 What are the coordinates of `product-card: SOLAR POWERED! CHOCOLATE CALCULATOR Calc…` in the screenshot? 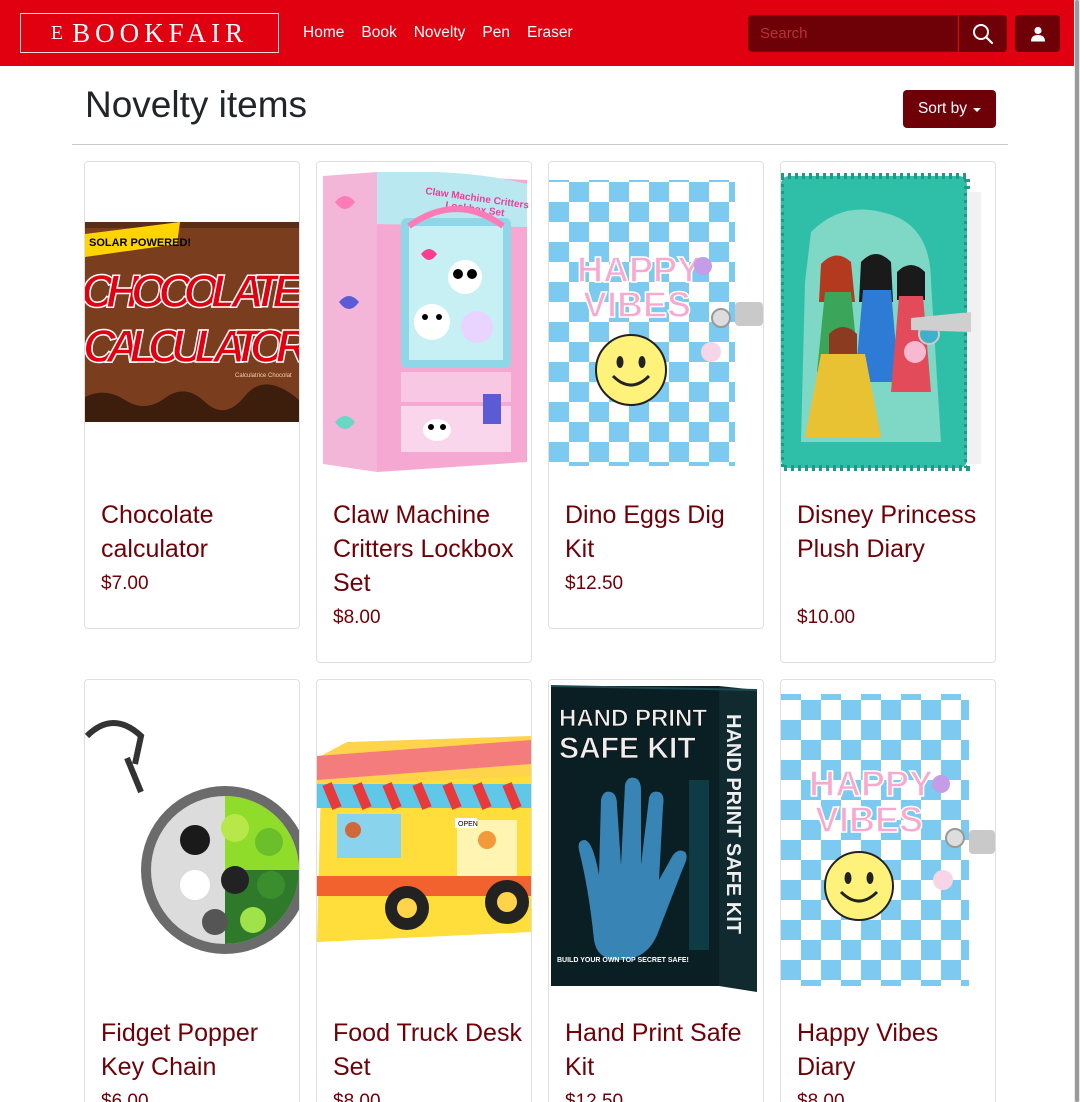 It's located at (192, 395).